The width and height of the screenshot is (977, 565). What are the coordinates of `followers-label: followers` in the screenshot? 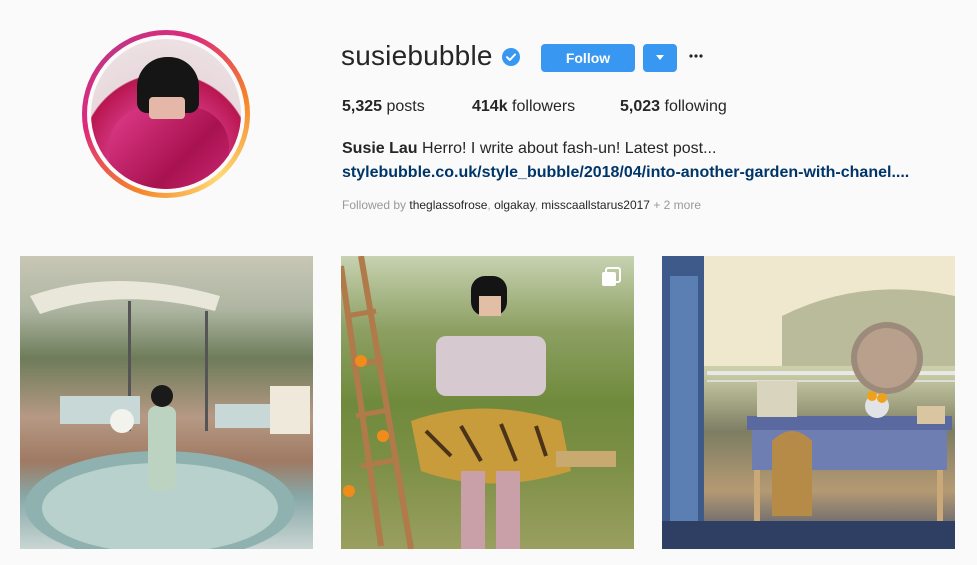 It's located at (544, 106).